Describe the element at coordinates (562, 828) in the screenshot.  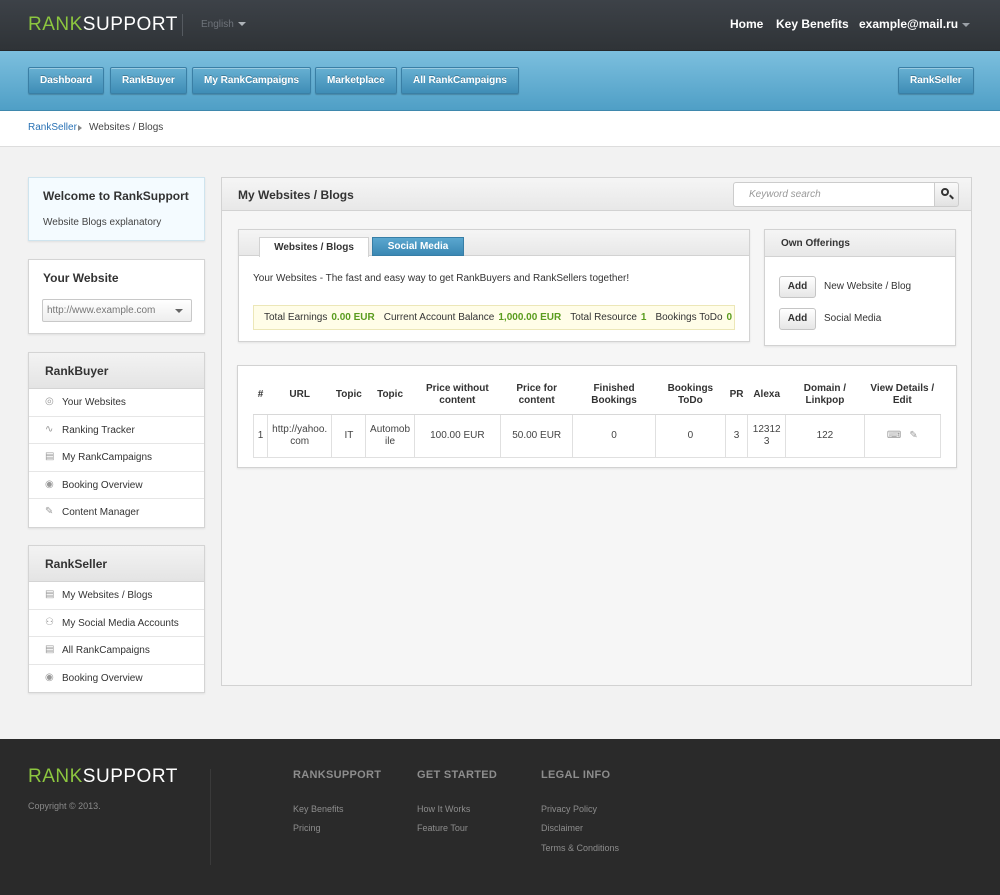
I see `footer-link-disclaimer: Disclaimer` at that location.